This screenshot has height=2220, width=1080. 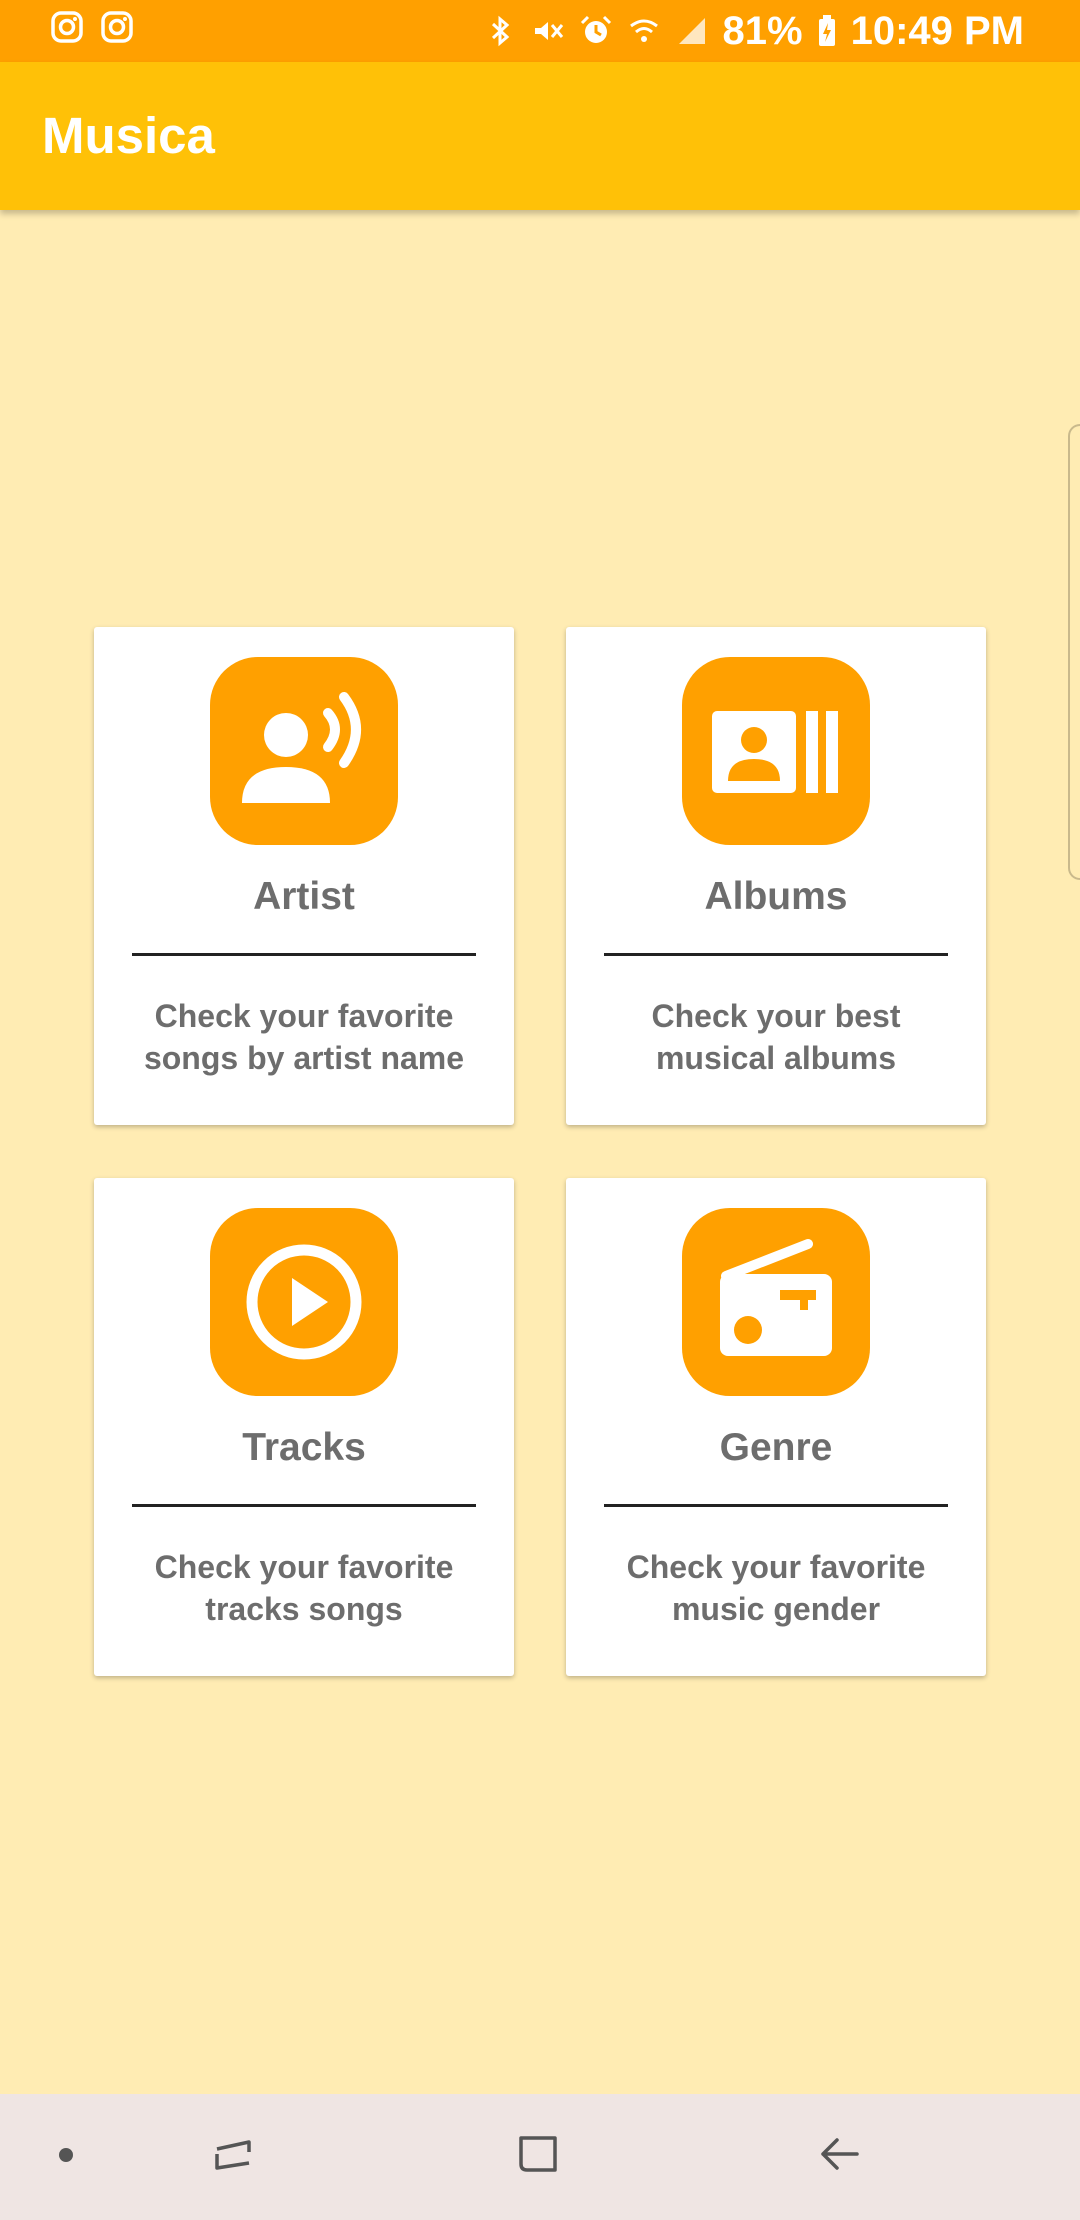 What do you see at coordinates (304, 751) in the screenshot?
I see `artist-icon` at bounding box center [304, 751].